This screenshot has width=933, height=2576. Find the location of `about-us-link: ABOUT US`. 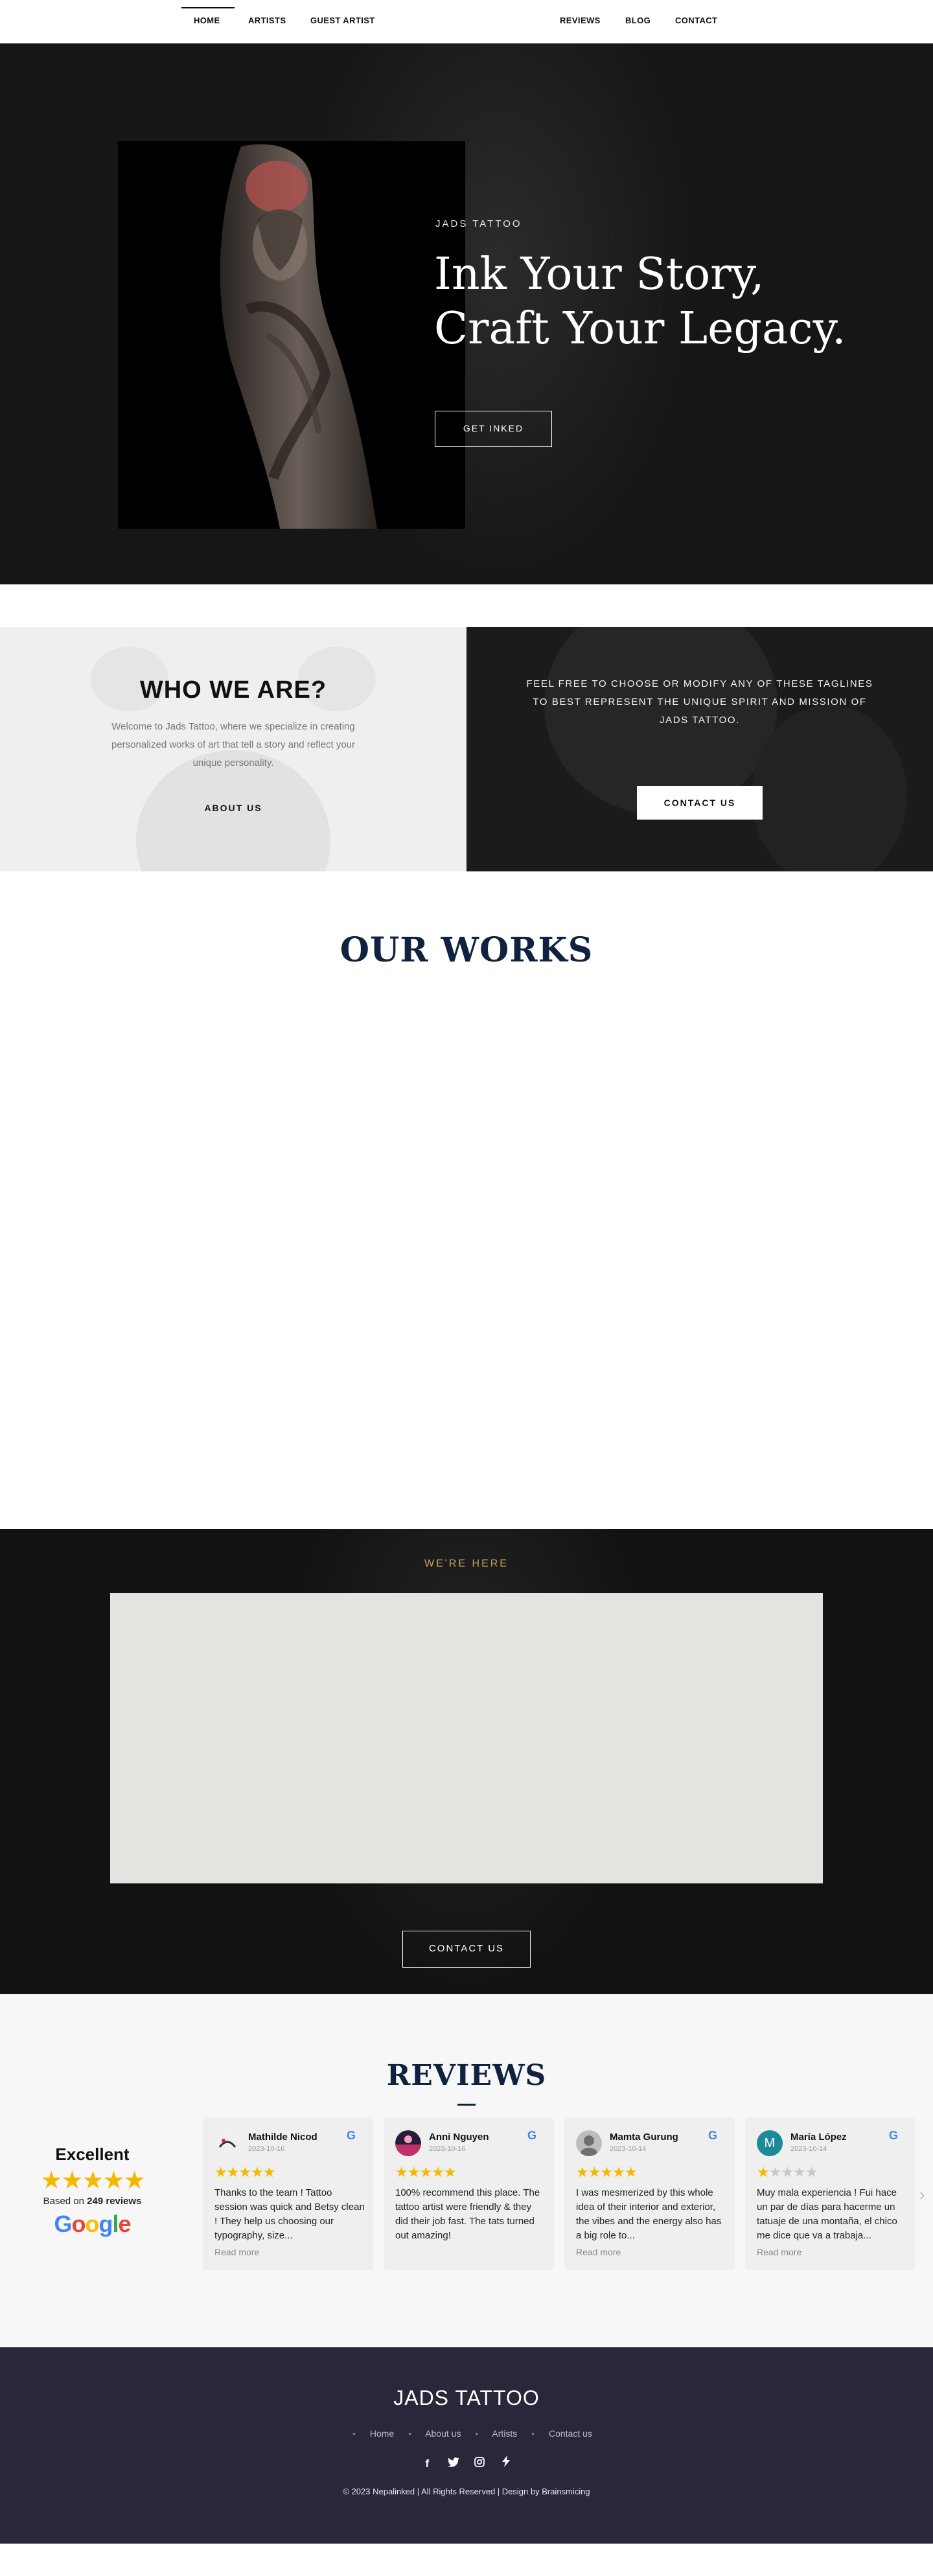

about-us-link: ABOUT US is located at coordinates (233, 808).